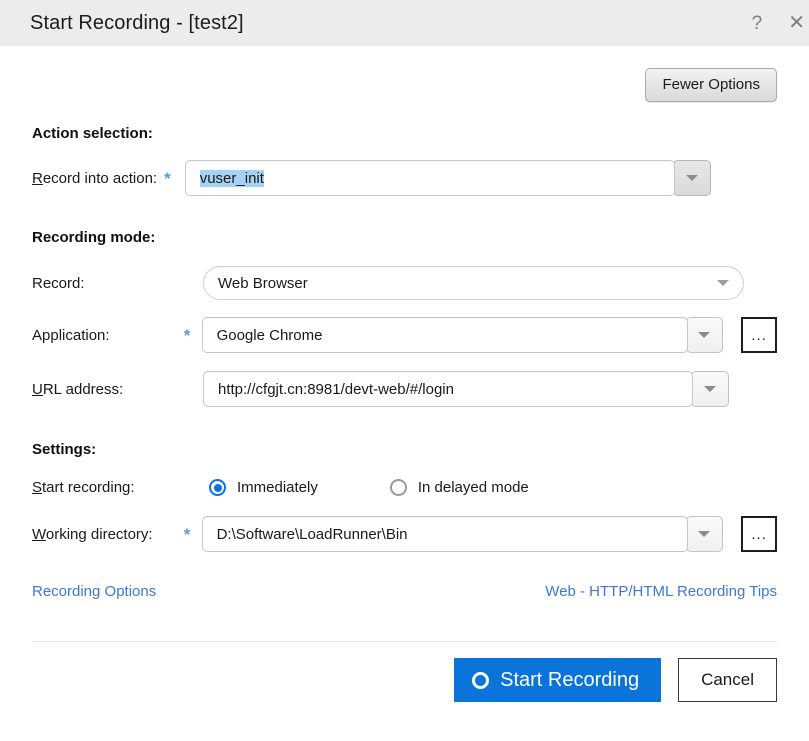  I want to click on url-address-value: http://cfgjt.cn:8981/devt-web/#/login, so click(336, 389).